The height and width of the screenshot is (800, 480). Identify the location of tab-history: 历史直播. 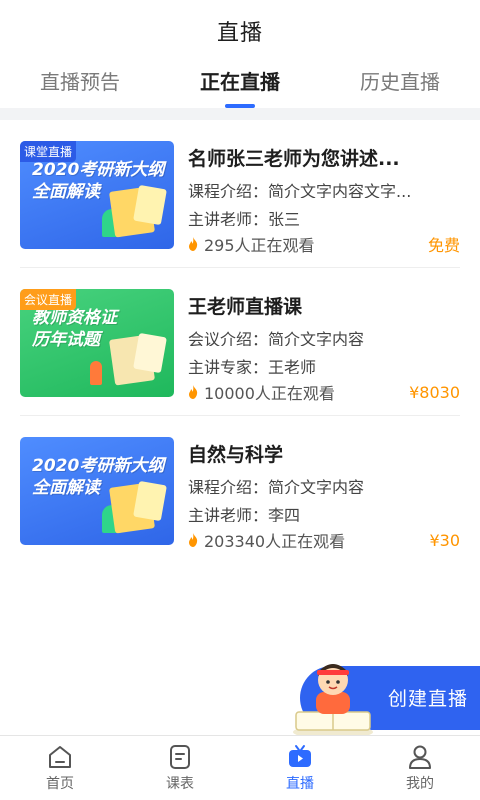
(400, 85).